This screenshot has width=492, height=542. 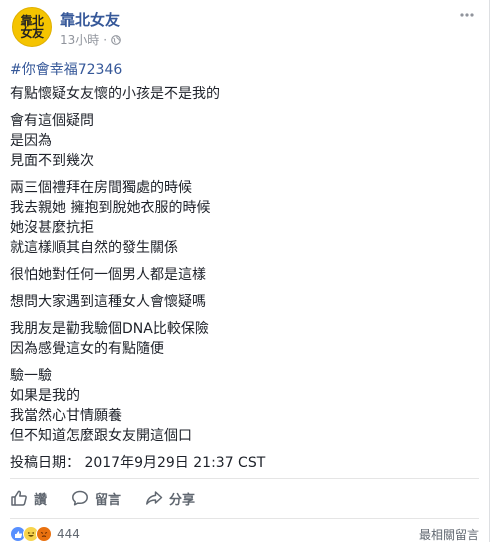 I want to click on post-line: 想問大家遇到這種女人會懷疑嗎, so click(x=108, y=302).